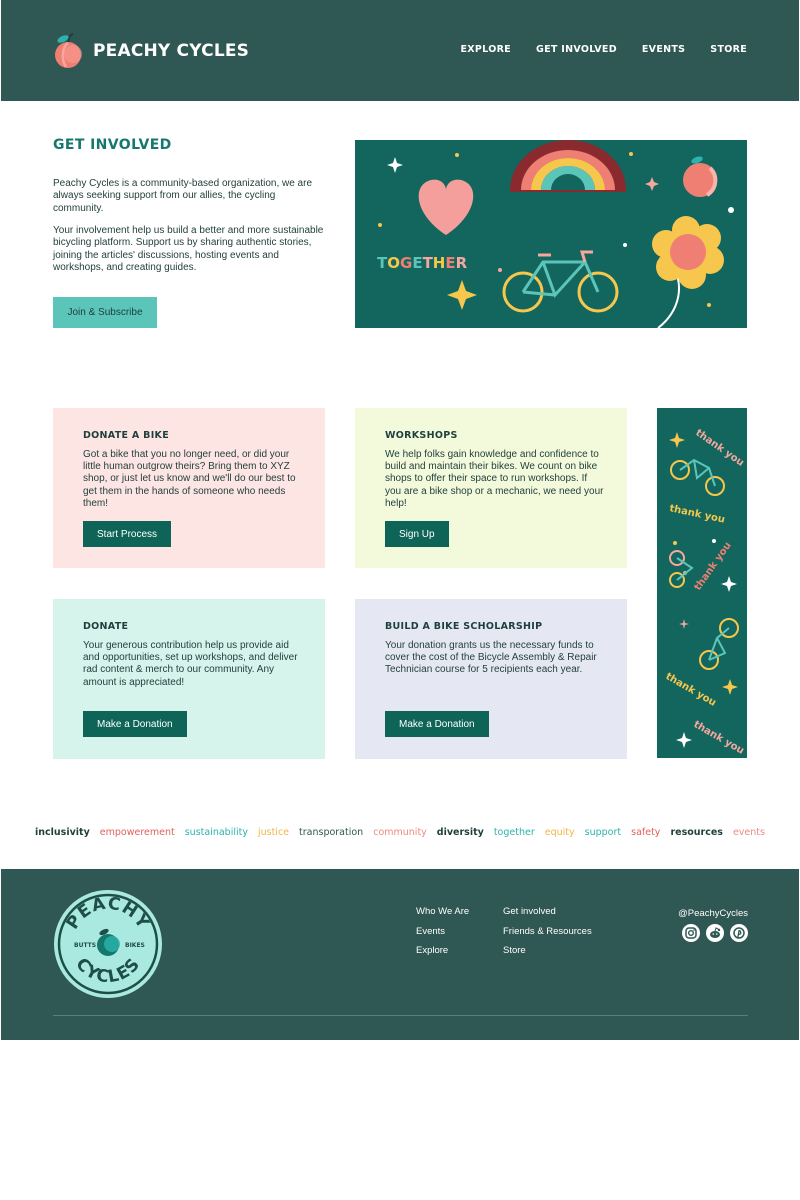  What do you see at coordinates (560, 832) in the screenshot?
I see `tag-equity: equity` at bounding box center [560, 832].